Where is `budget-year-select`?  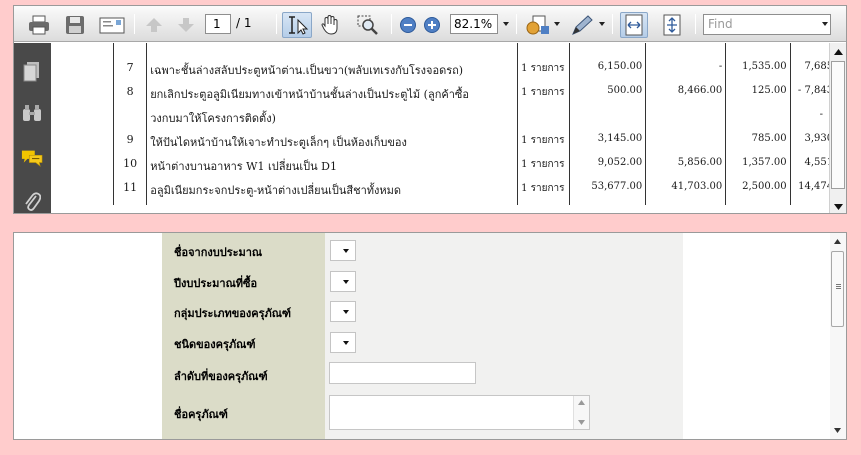
budget-year-select is located at coordinates (343, 281).